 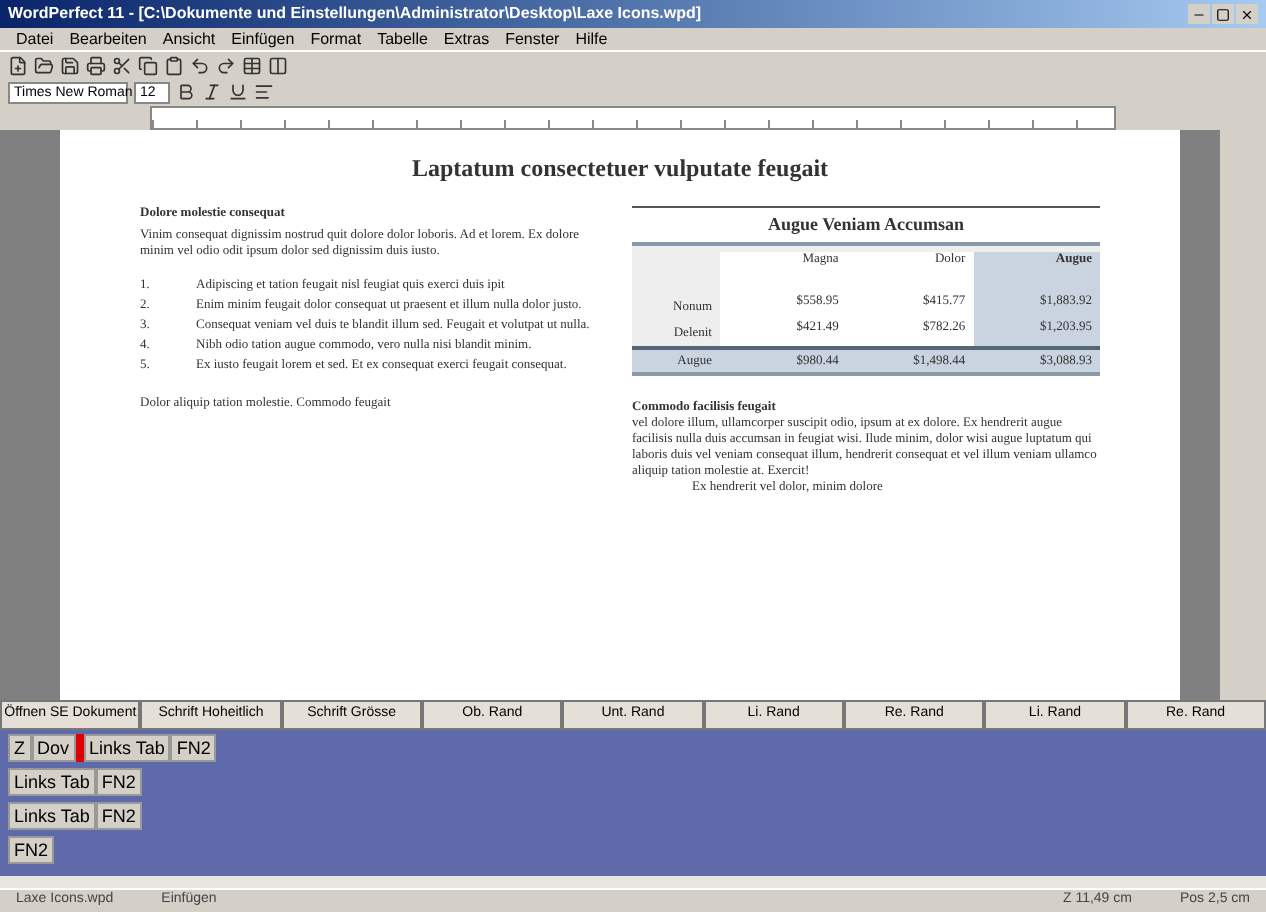 I want to click on printer-icon, so click(x=96, y=65).